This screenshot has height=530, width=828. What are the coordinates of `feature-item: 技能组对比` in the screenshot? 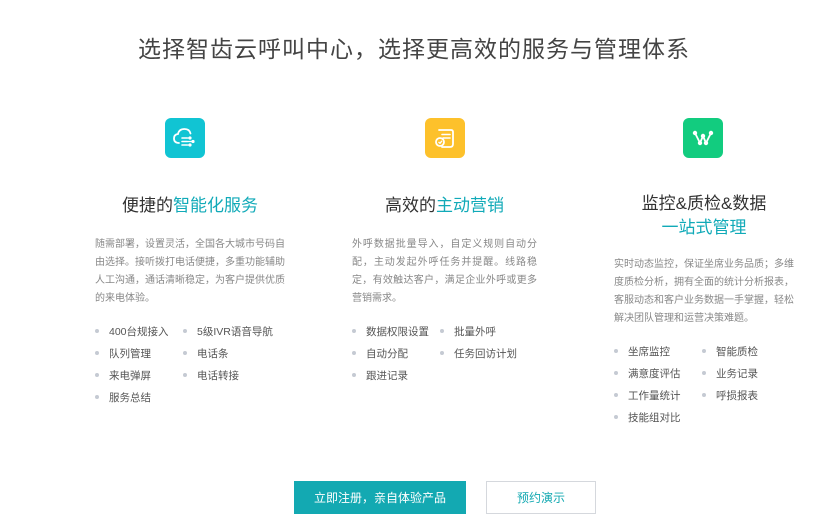 It's located at (658, 417).